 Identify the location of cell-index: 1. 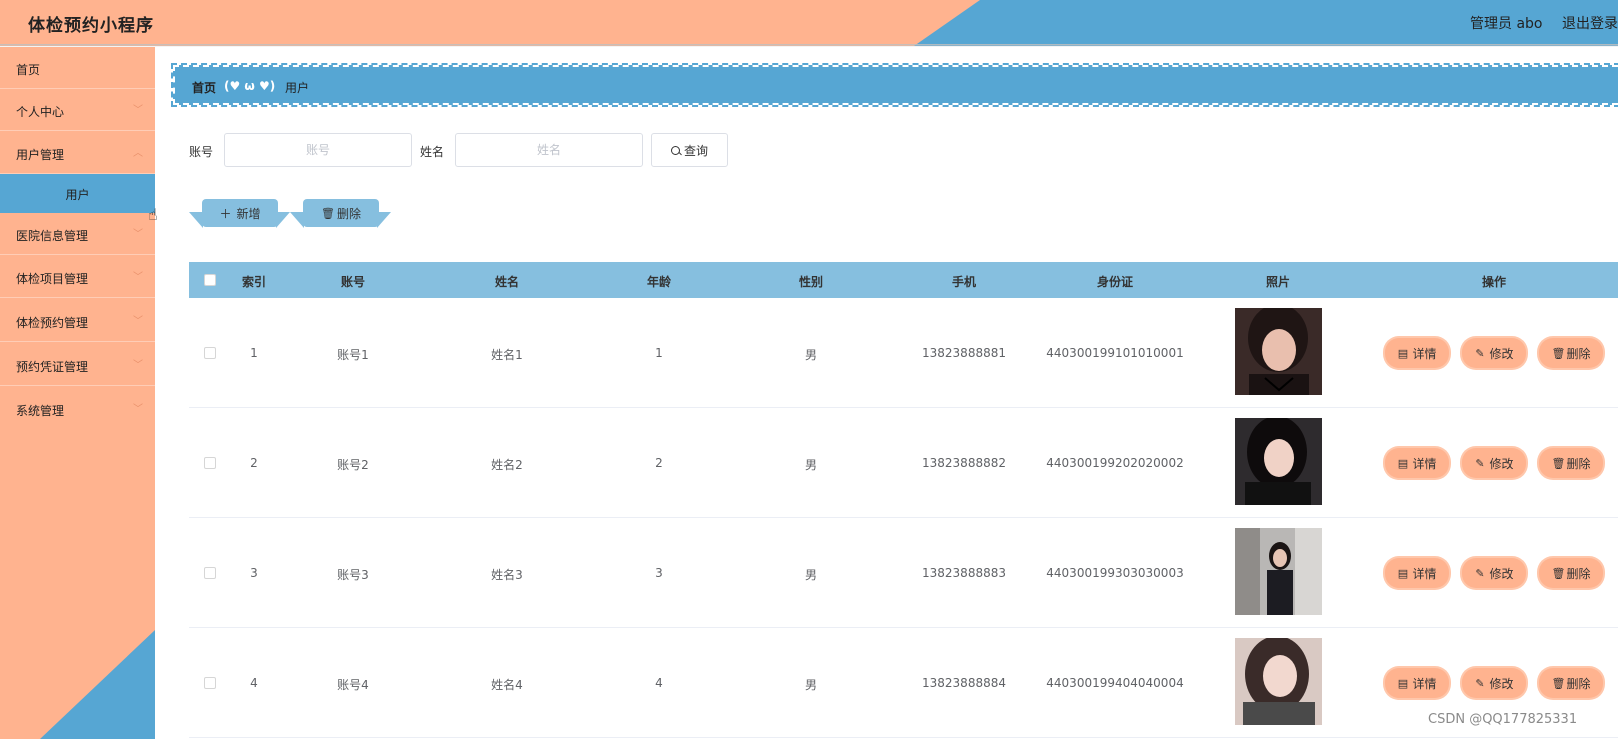
(254, 353).